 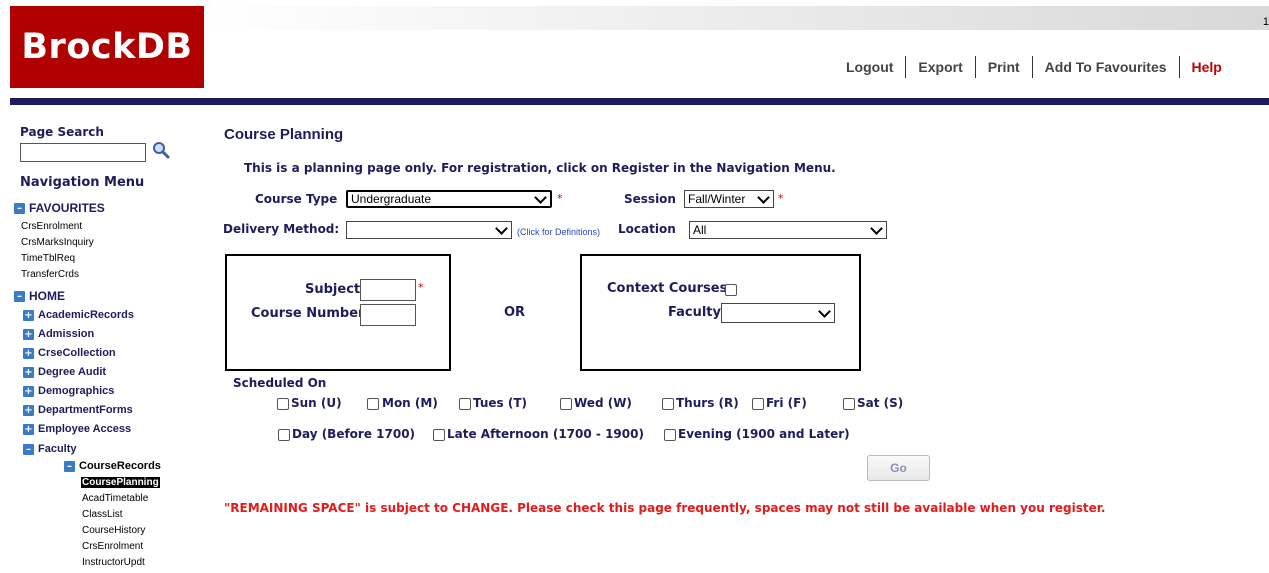 I want to click on tree-item-departmentforms: + DepartmentForms, so click(x=78, y=410).